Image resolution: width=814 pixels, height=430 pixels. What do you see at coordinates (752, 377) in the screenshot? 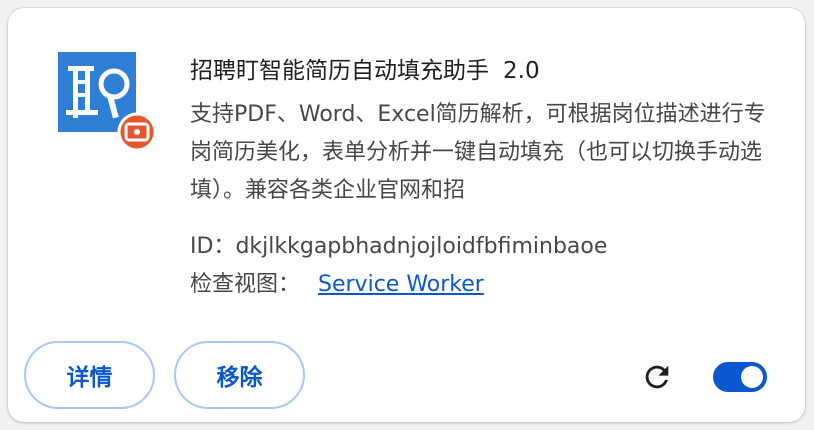
I see `toggle-knob` at bounding box center [752, 377].